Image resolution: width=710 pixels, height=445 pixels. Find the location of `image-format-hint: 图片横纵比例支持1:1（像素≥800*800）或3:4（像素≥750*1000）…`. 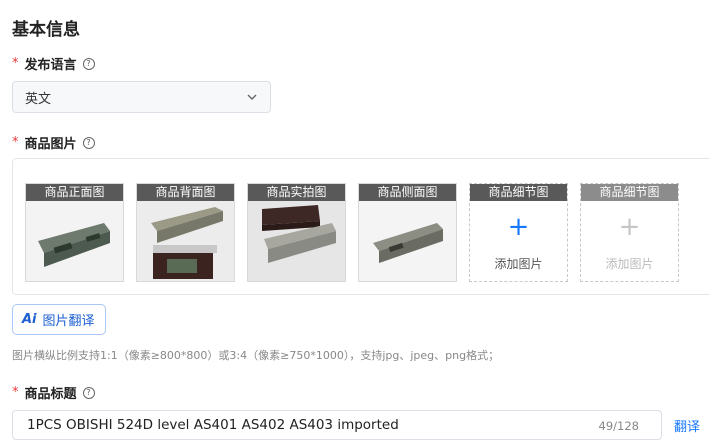

image-format-hint: 图片横纵比例支持1:1（像素≥800*800）或3:4（像素≥750*1000）… is located at coordinates (256, 355).